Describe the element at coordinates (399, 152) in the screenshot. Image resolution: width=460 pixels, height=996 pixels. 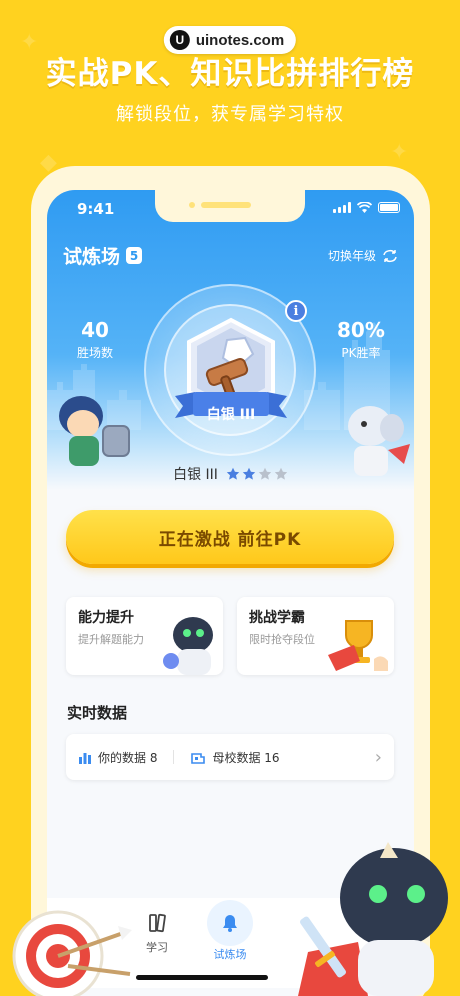
I see `bg-pattern-2: ✦` at that location.